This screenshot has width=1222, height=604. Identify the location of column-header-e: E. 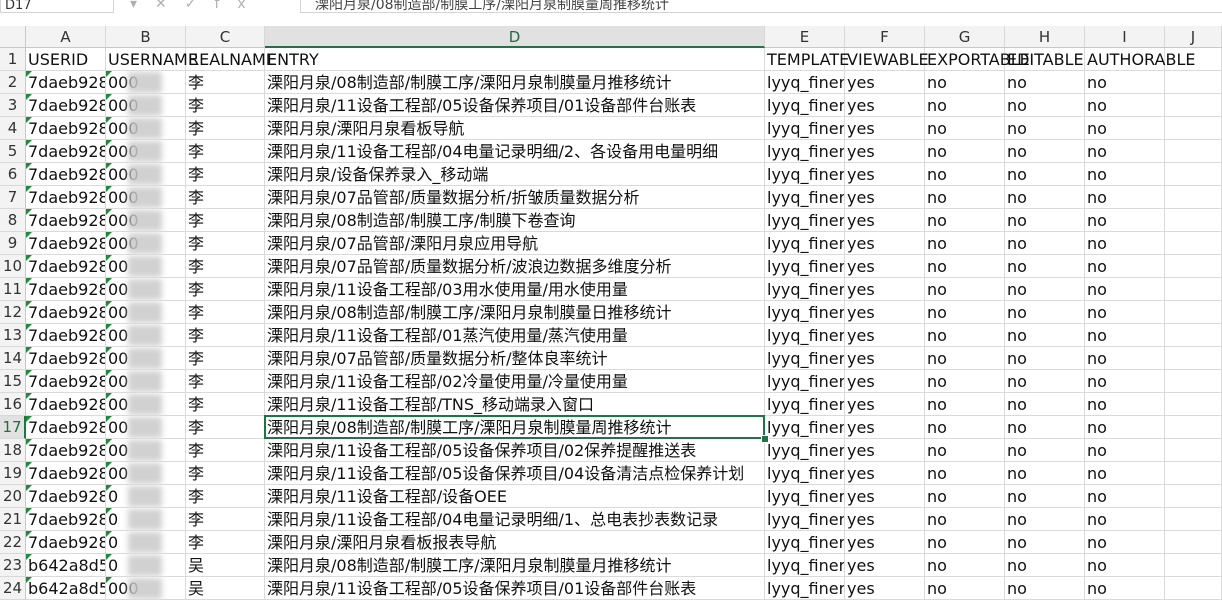
(805, 37).